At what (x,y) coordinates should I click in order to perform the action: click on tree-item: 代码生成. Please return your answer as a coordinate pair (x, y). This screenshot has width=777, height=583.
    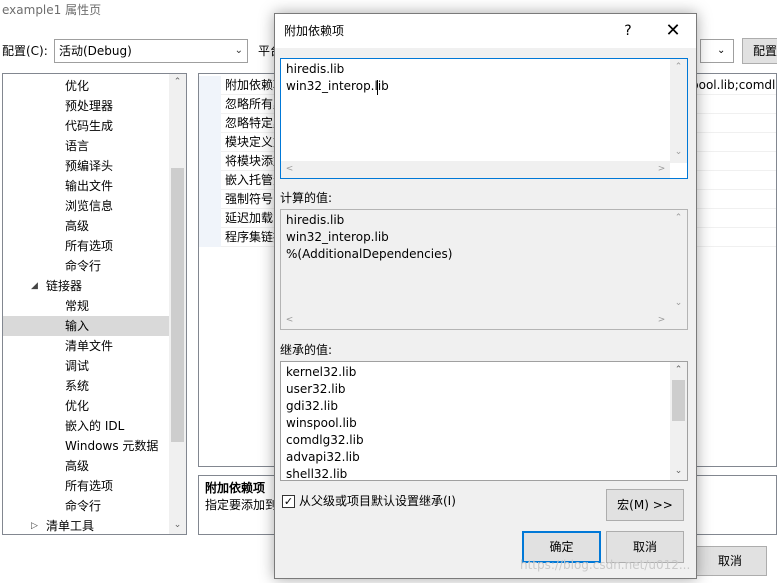
    Looking at the image, I should click on (86, 126).